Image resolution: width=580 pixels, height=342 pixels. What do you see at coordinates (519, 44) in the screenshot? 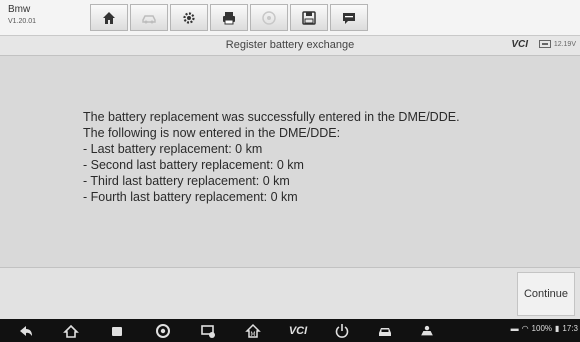
I see `vci-status-label: VCI` at bounding box center [519, 44].